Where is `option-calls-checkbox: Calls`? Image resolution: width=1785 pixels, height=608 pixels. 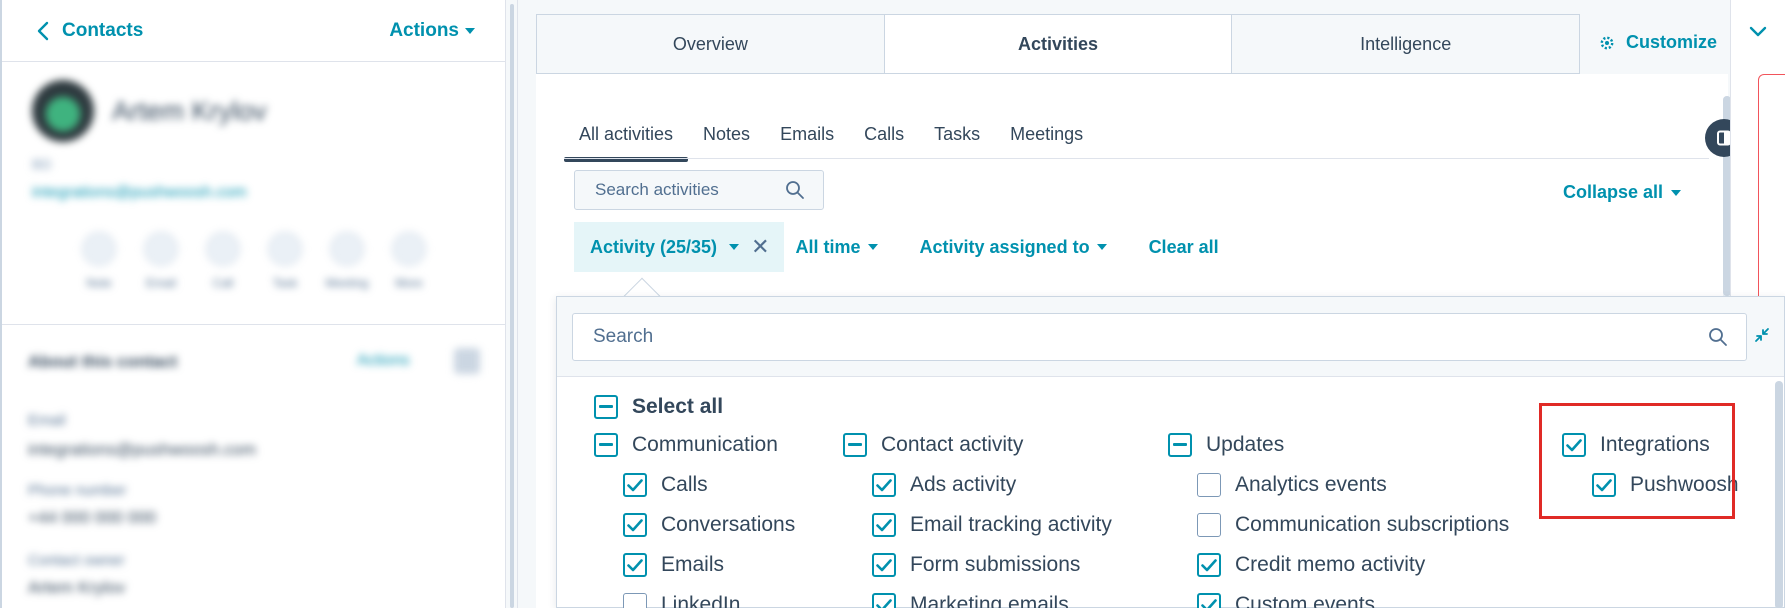
option-calls-checkbox: Calls is located at coordinates (665, 485).